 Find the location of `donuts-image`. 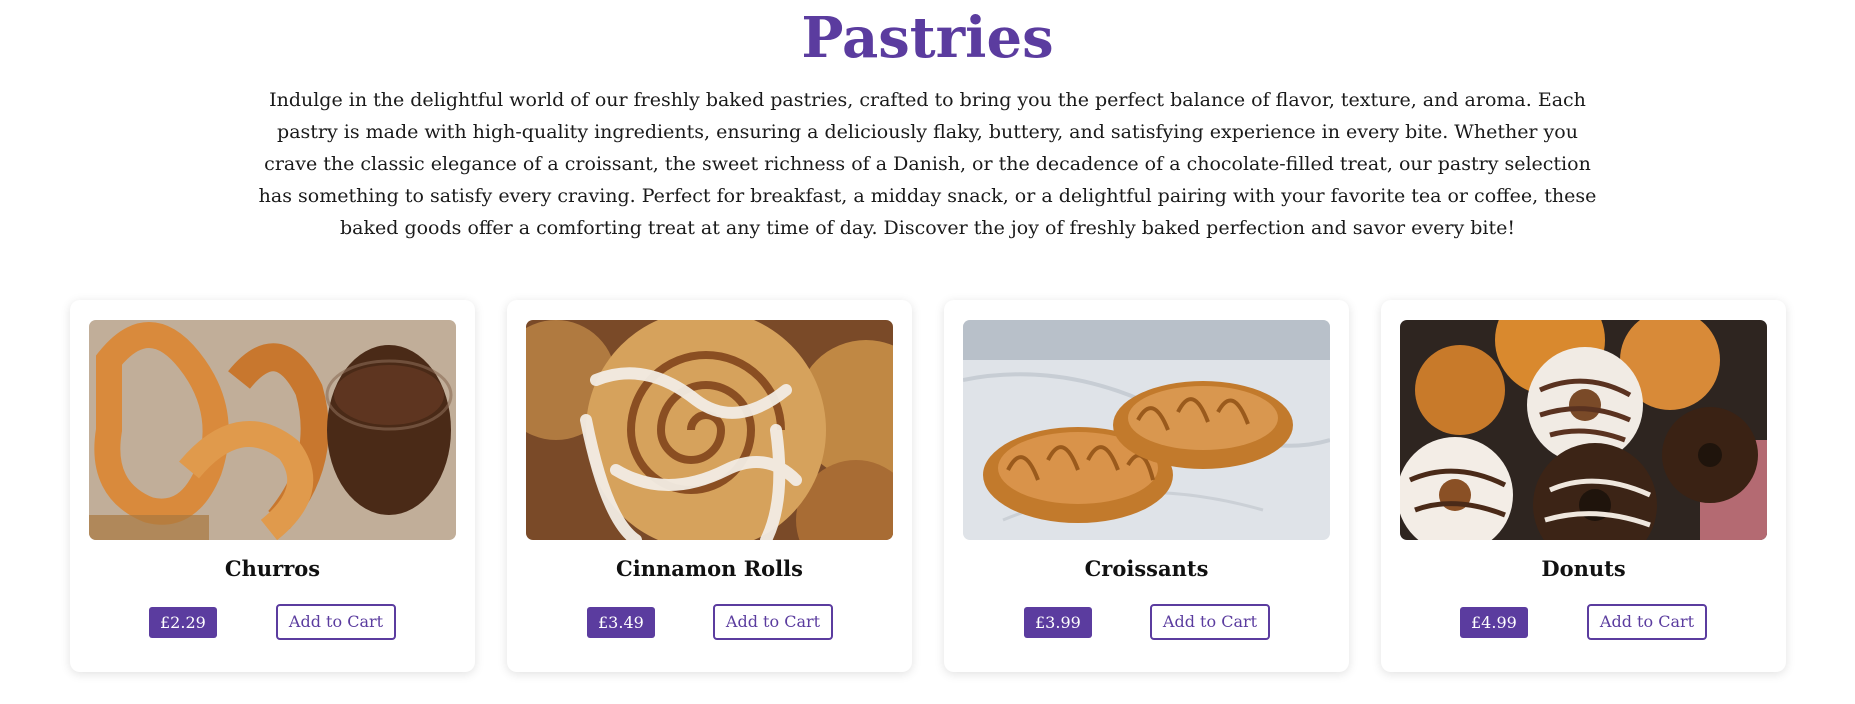

donuts-image is located at coordinates (1583, 430).